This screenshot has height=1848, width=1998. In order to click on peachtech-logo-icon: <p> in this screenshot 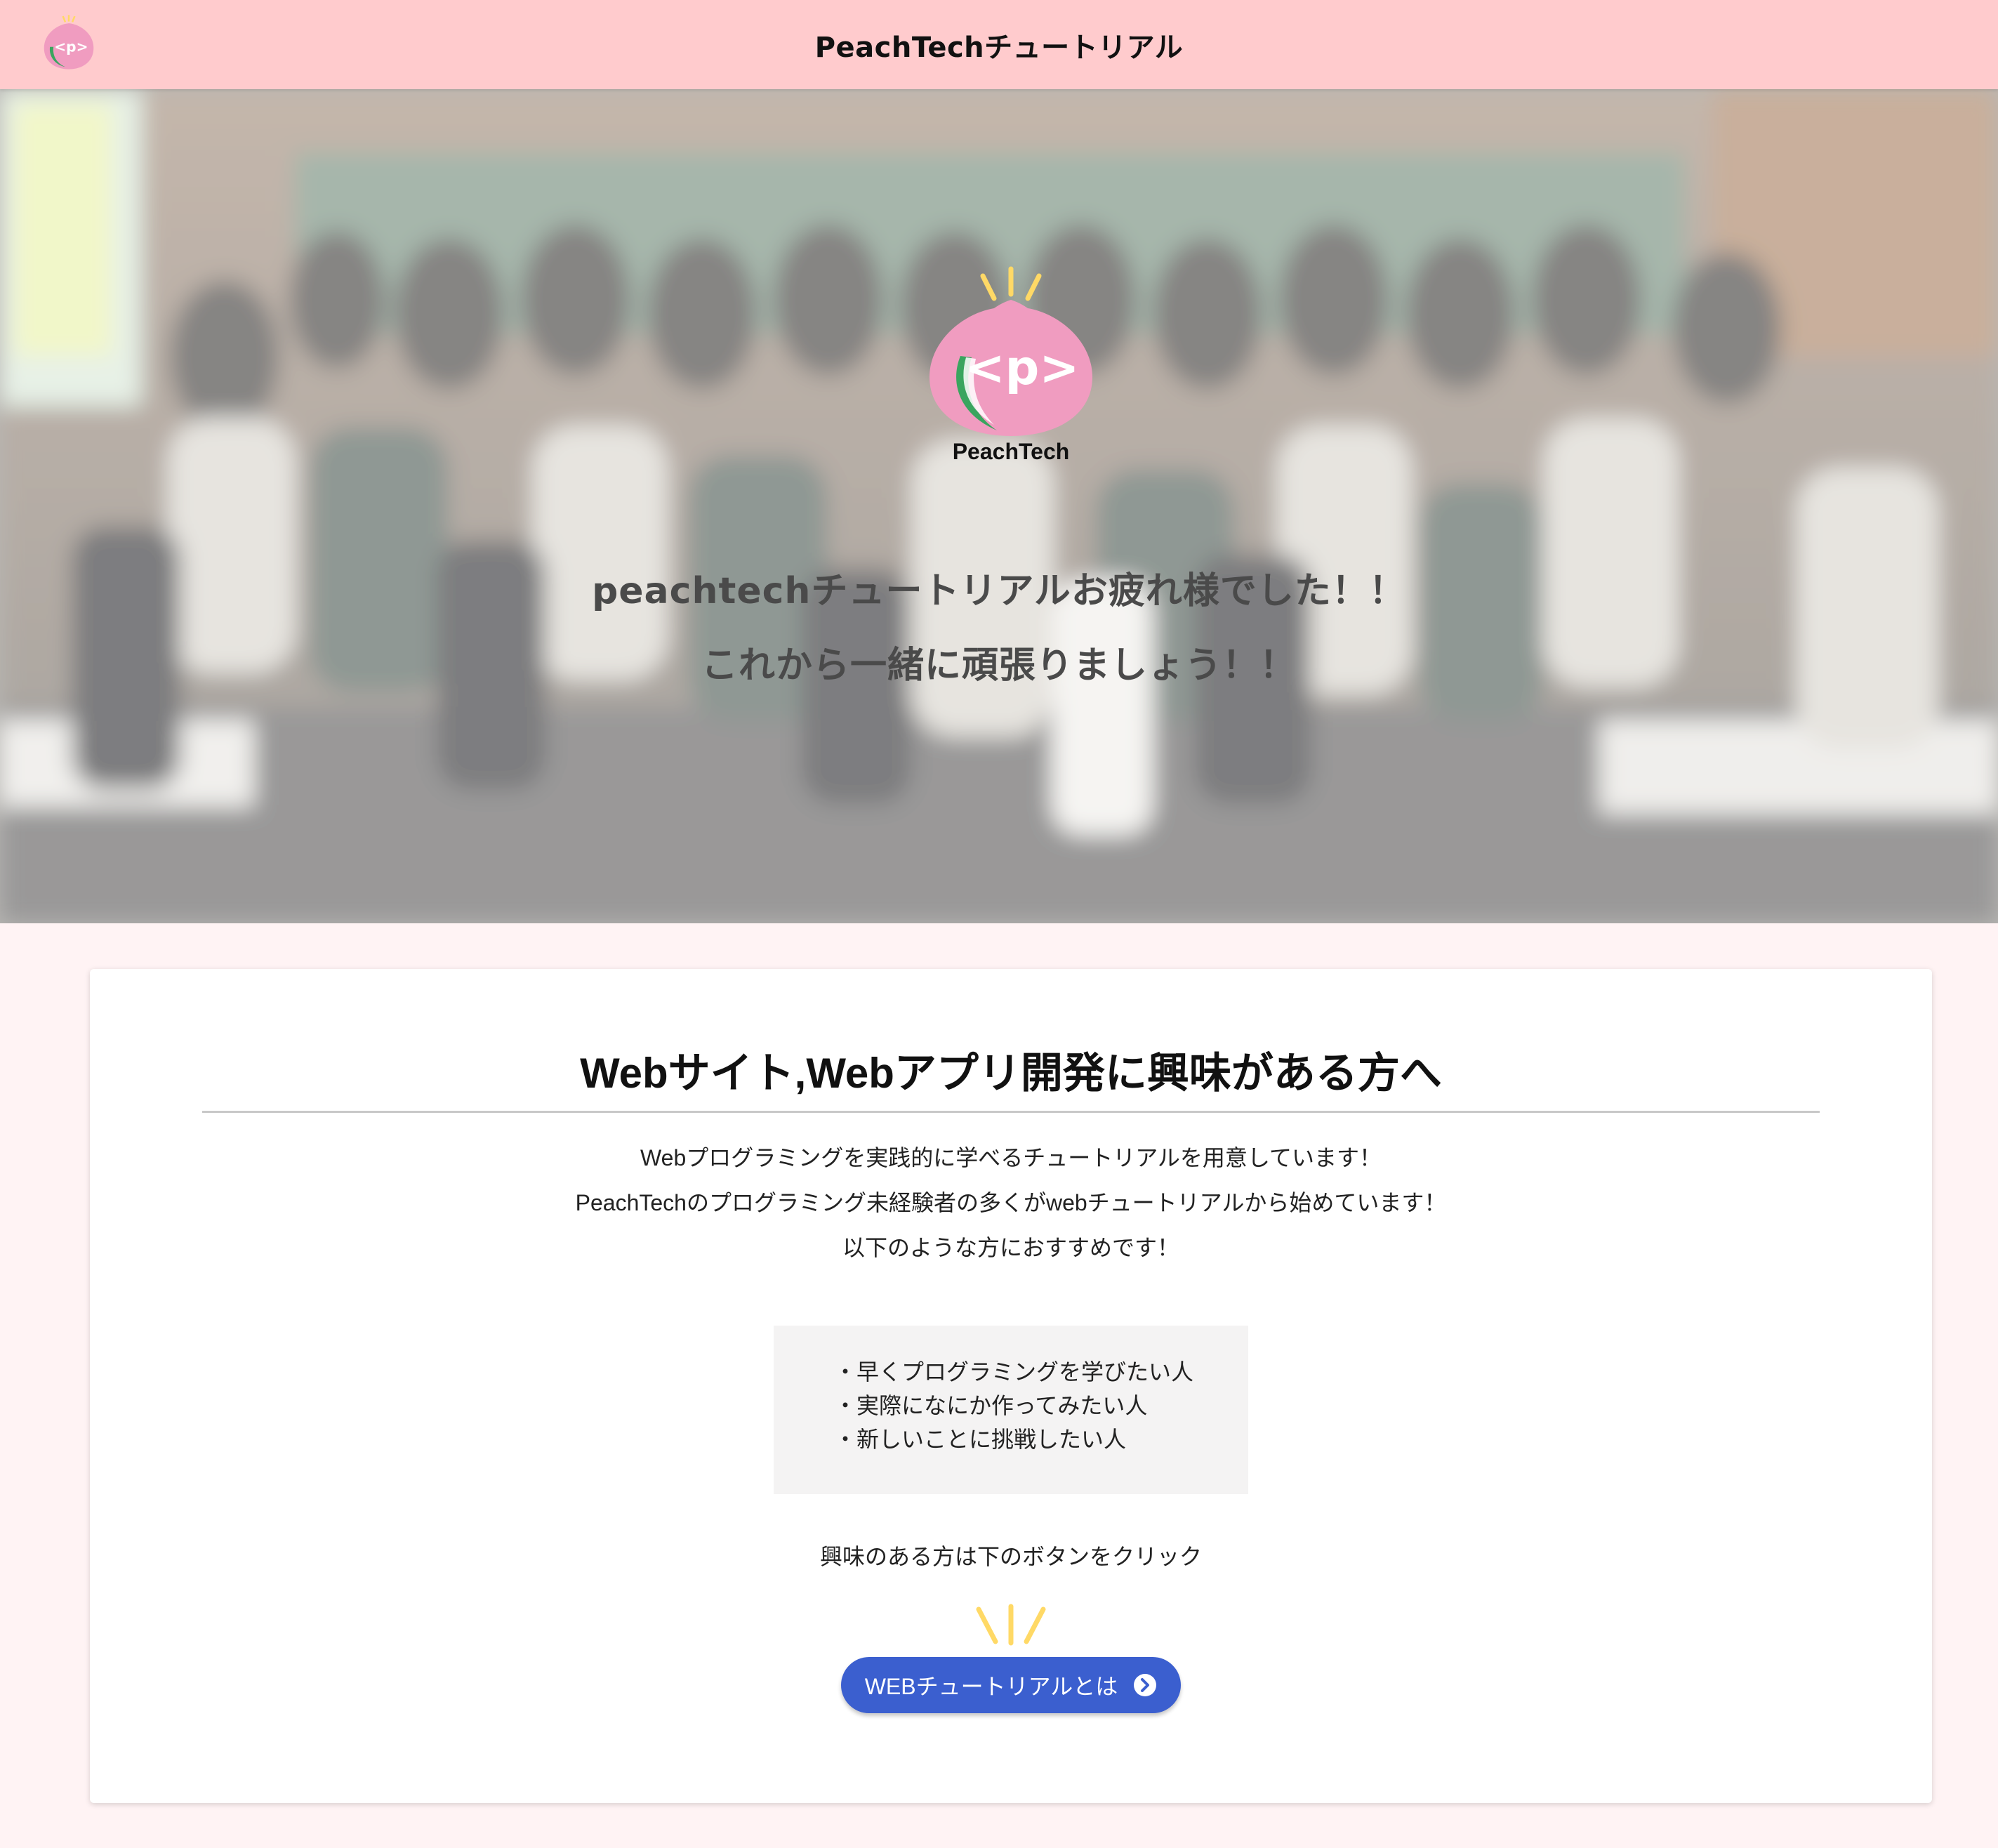, I will do `click(68, 42)`.